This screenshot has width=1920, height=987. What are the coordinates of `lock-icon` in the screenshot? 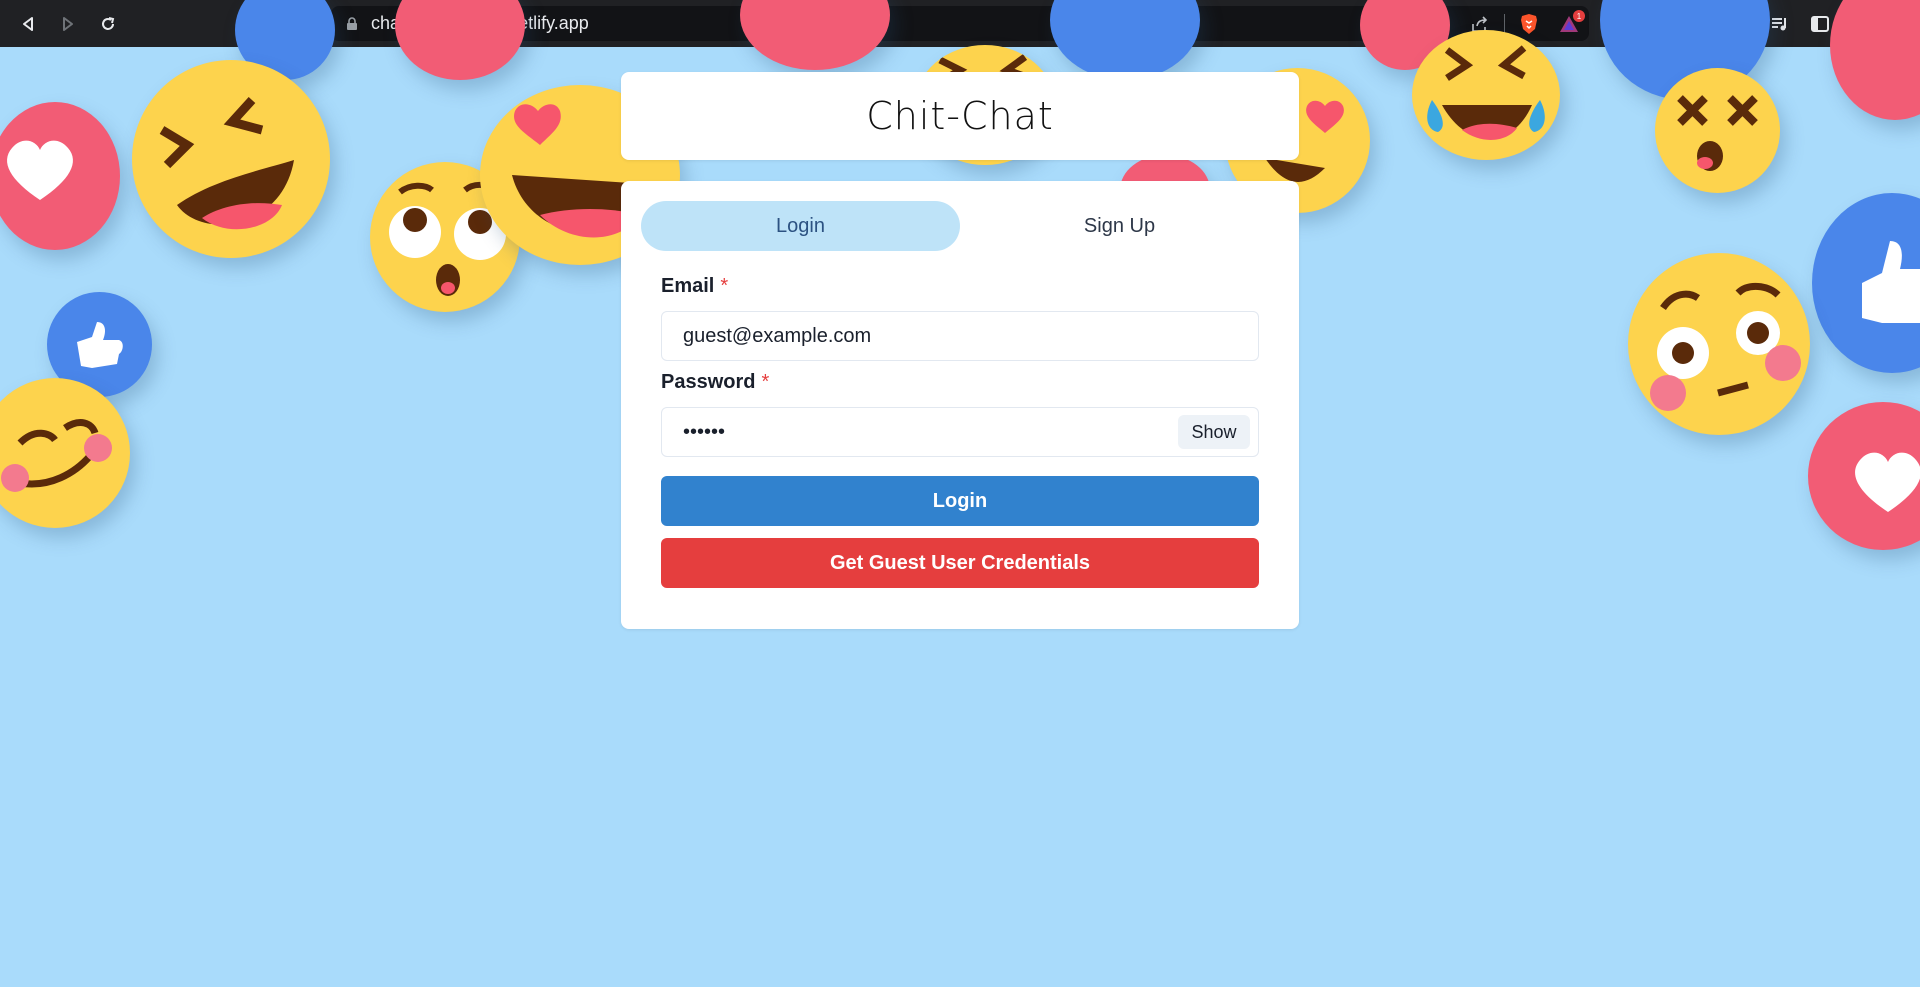 It's located at (352, 23).